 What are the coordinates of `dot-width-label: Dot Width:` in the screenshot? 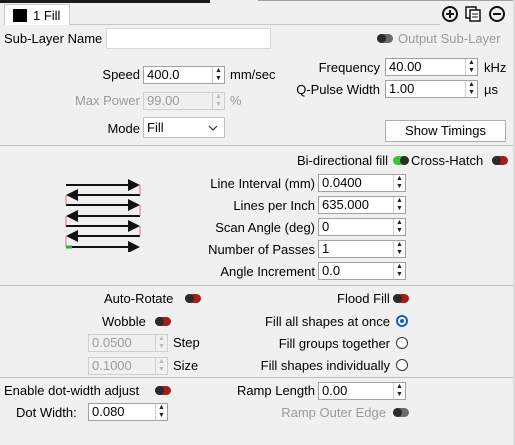 It's located at (46, 412).